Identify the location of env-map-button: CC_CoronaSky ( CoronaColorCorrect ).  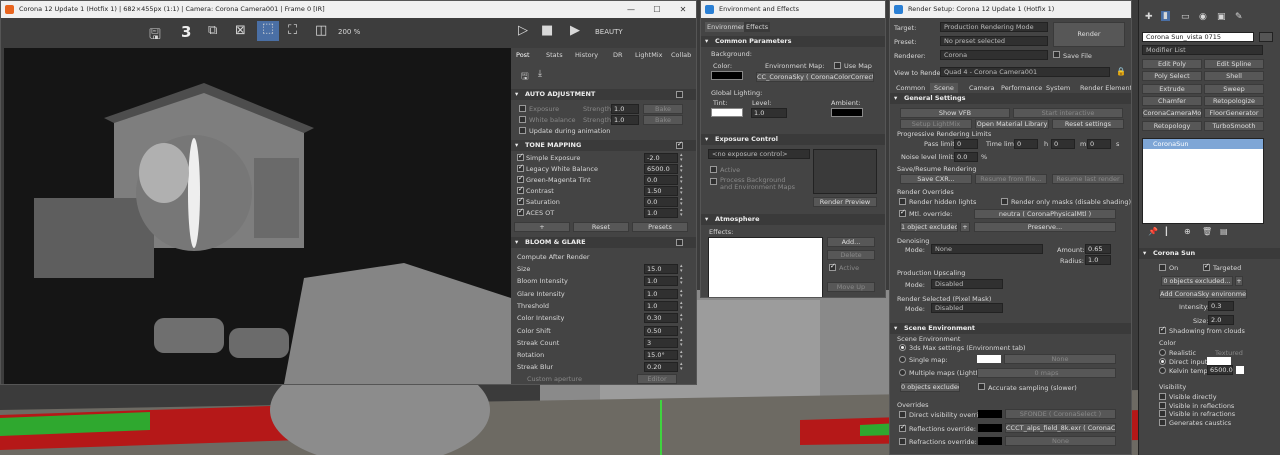
(815, 77).